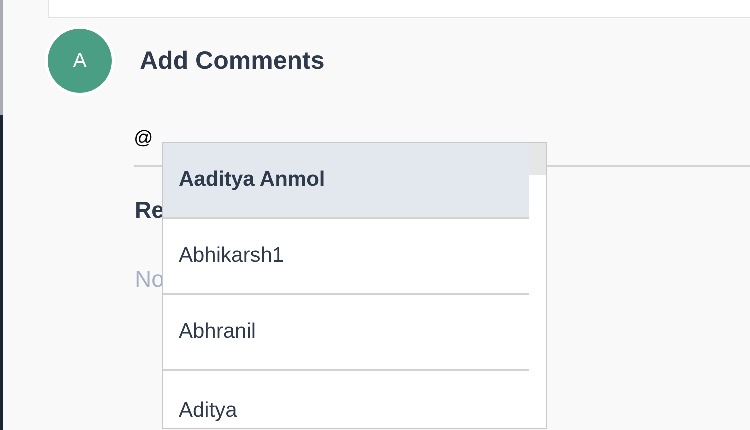 Image resolution: width=750 pixels, height=430 pixels. What do you see at coordinates (80, 61) in the screenshot?
I see `avatar: A` at bounding box center [80, 61].